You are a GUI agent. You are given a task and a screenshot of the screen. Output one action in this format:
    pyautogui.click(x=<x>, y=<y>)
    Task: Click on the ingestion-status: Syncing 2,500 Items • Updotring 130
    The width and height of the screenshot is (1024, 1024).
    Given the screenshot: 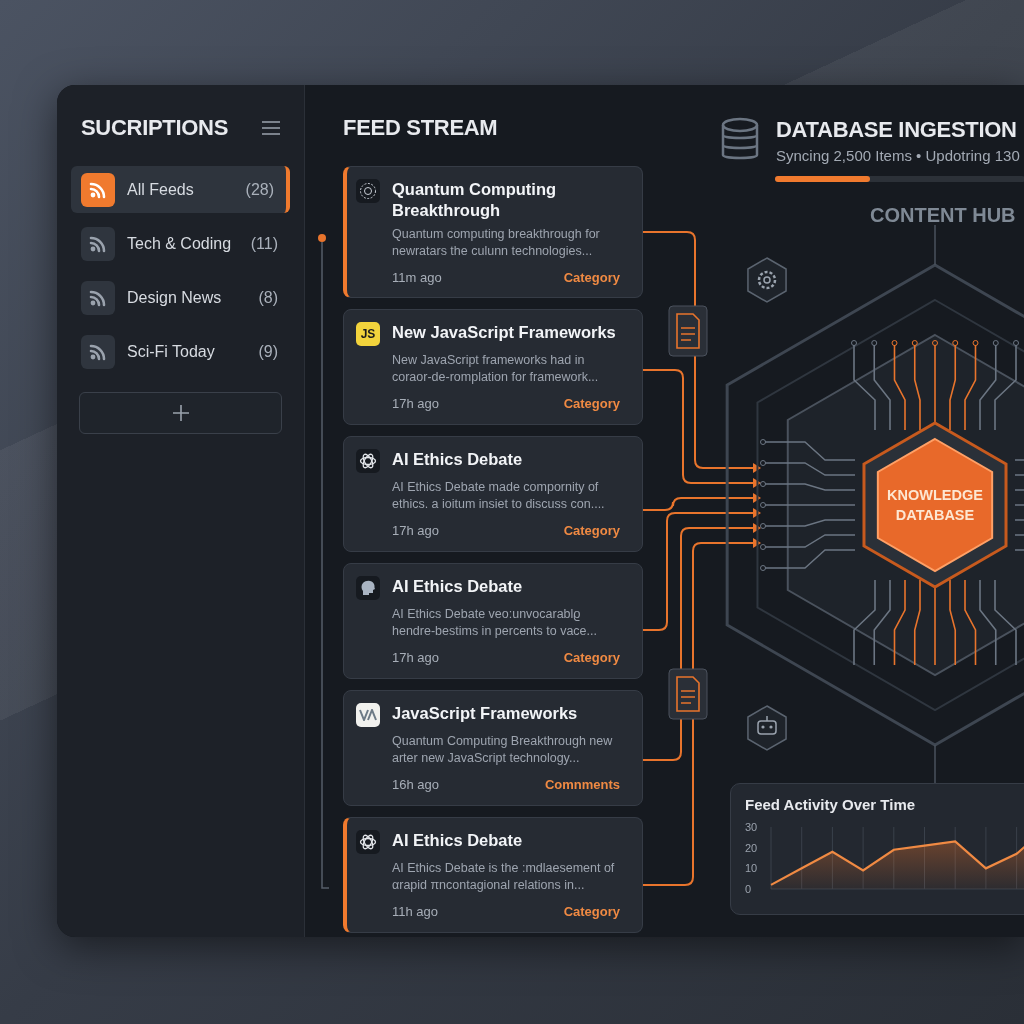 What is the action you would take?
    pyautogui.click(x=898, y=155)
    